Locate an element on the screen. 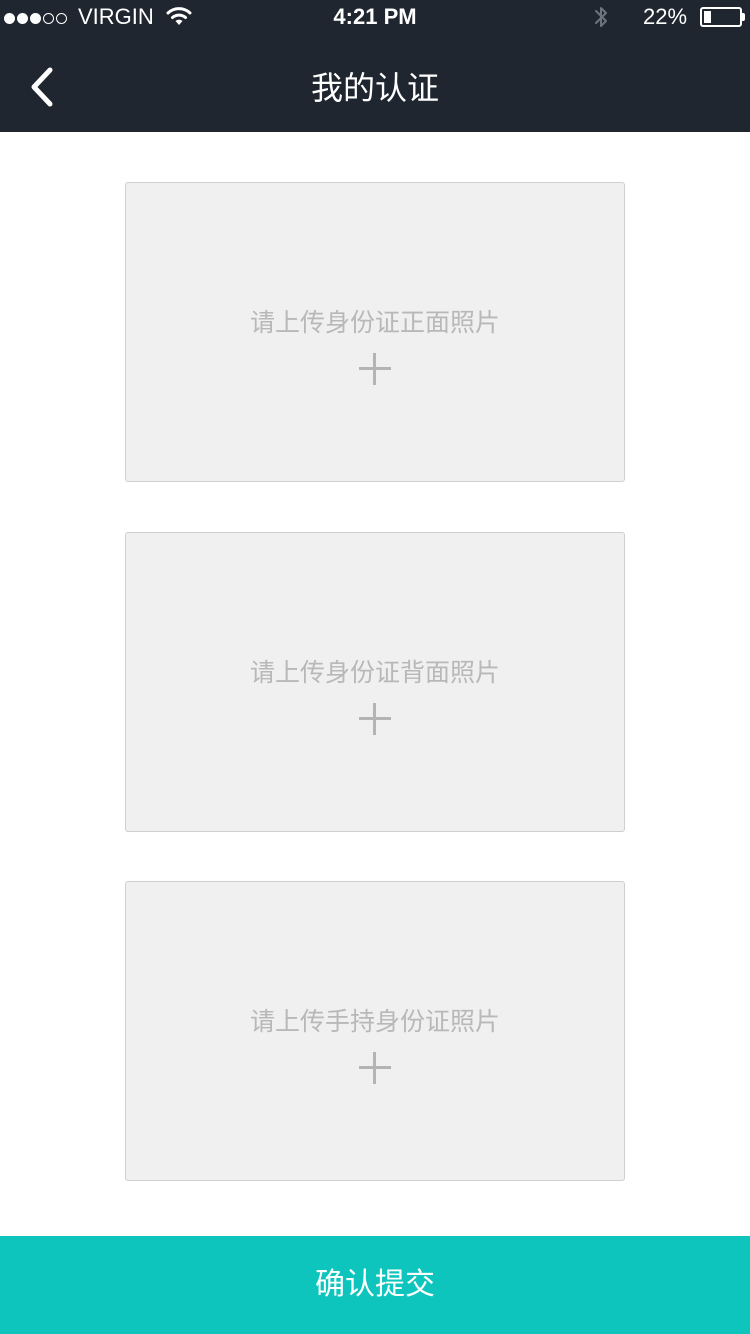 The width and height of the screenshot is (750, 1334). page-title: 我的认证 is located at coordinates (374, 88).